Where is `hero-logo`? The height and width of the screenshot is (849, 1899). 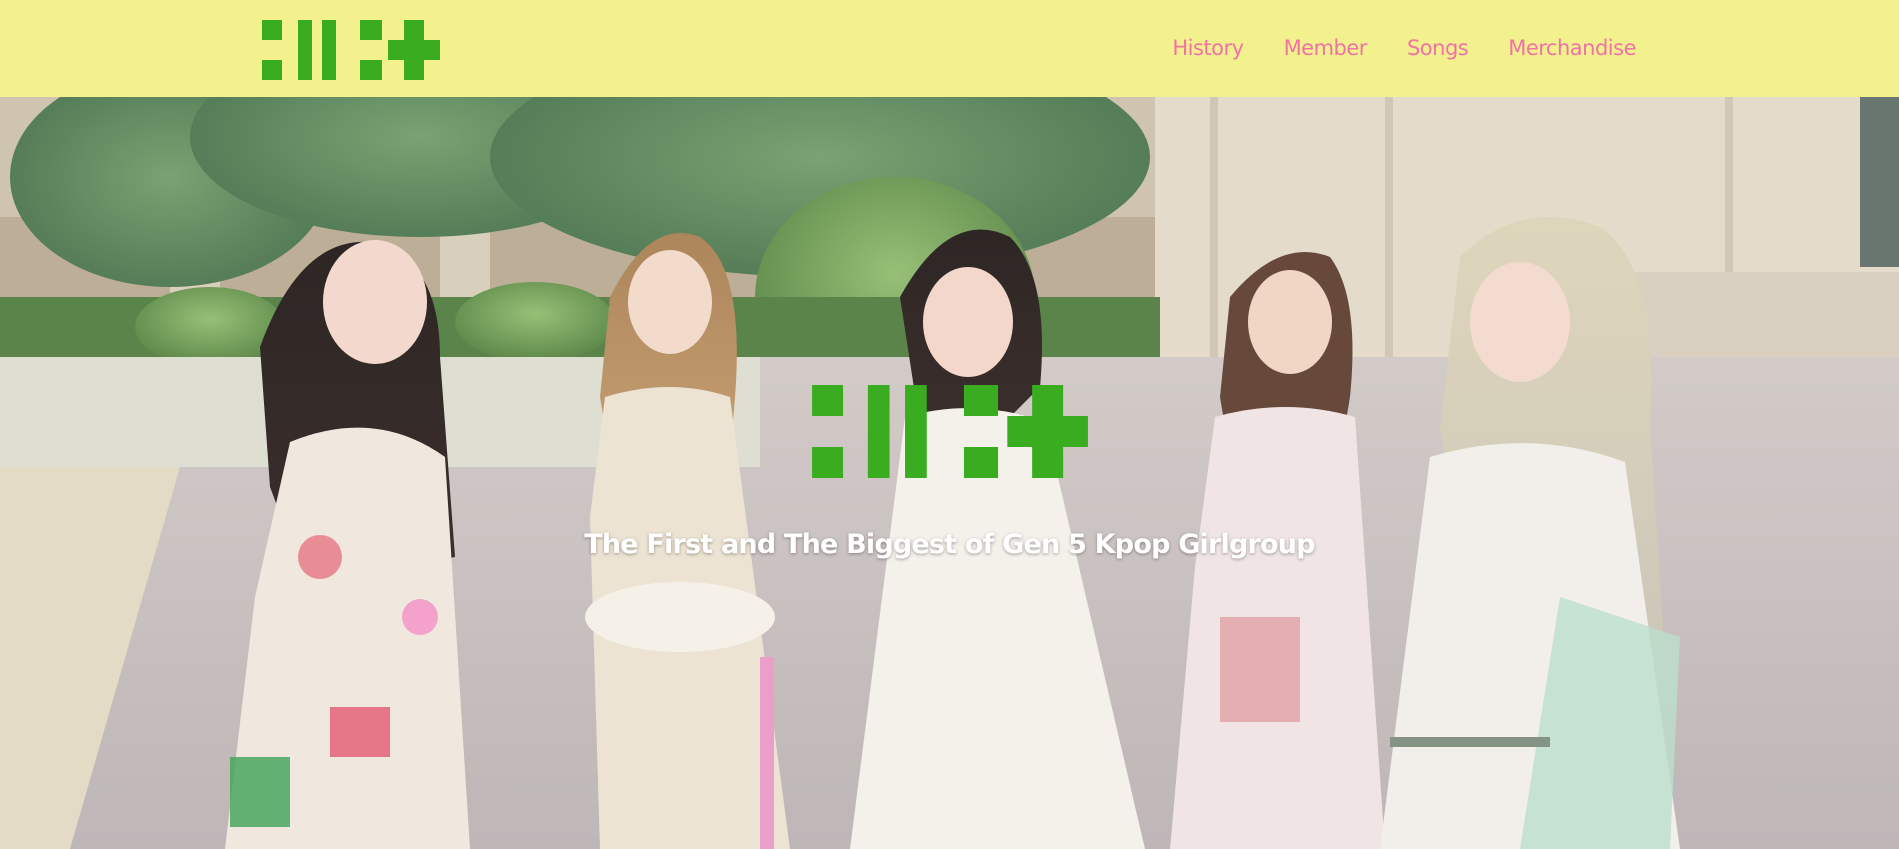 hero-logo is located at coordinates (950, 431).